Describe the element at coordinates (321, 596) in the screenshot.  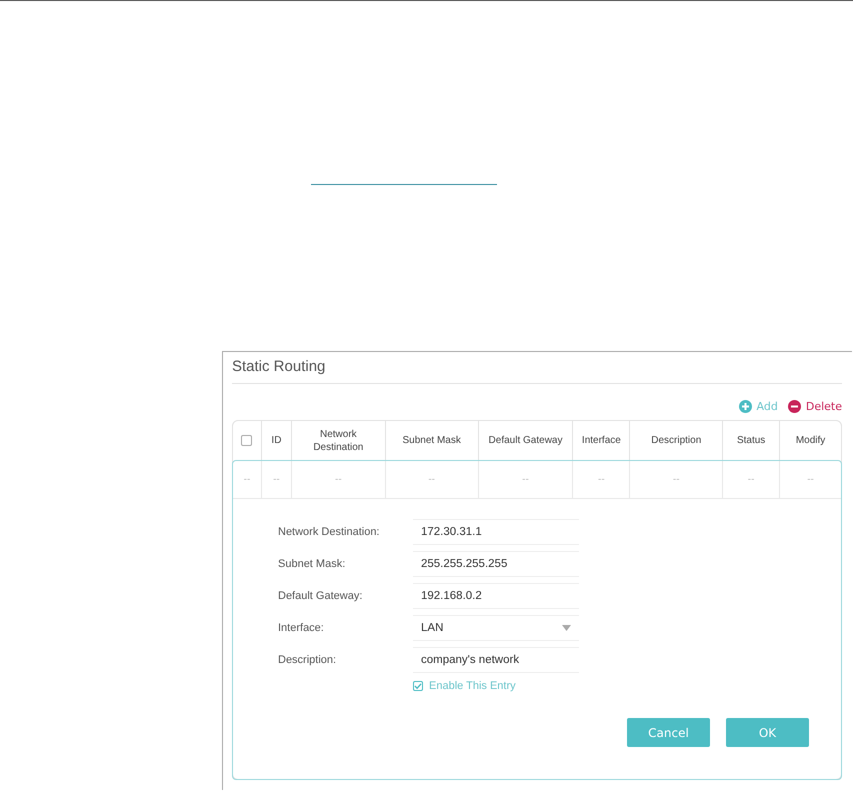
I see `field-label: Default Gateway:` at that location.